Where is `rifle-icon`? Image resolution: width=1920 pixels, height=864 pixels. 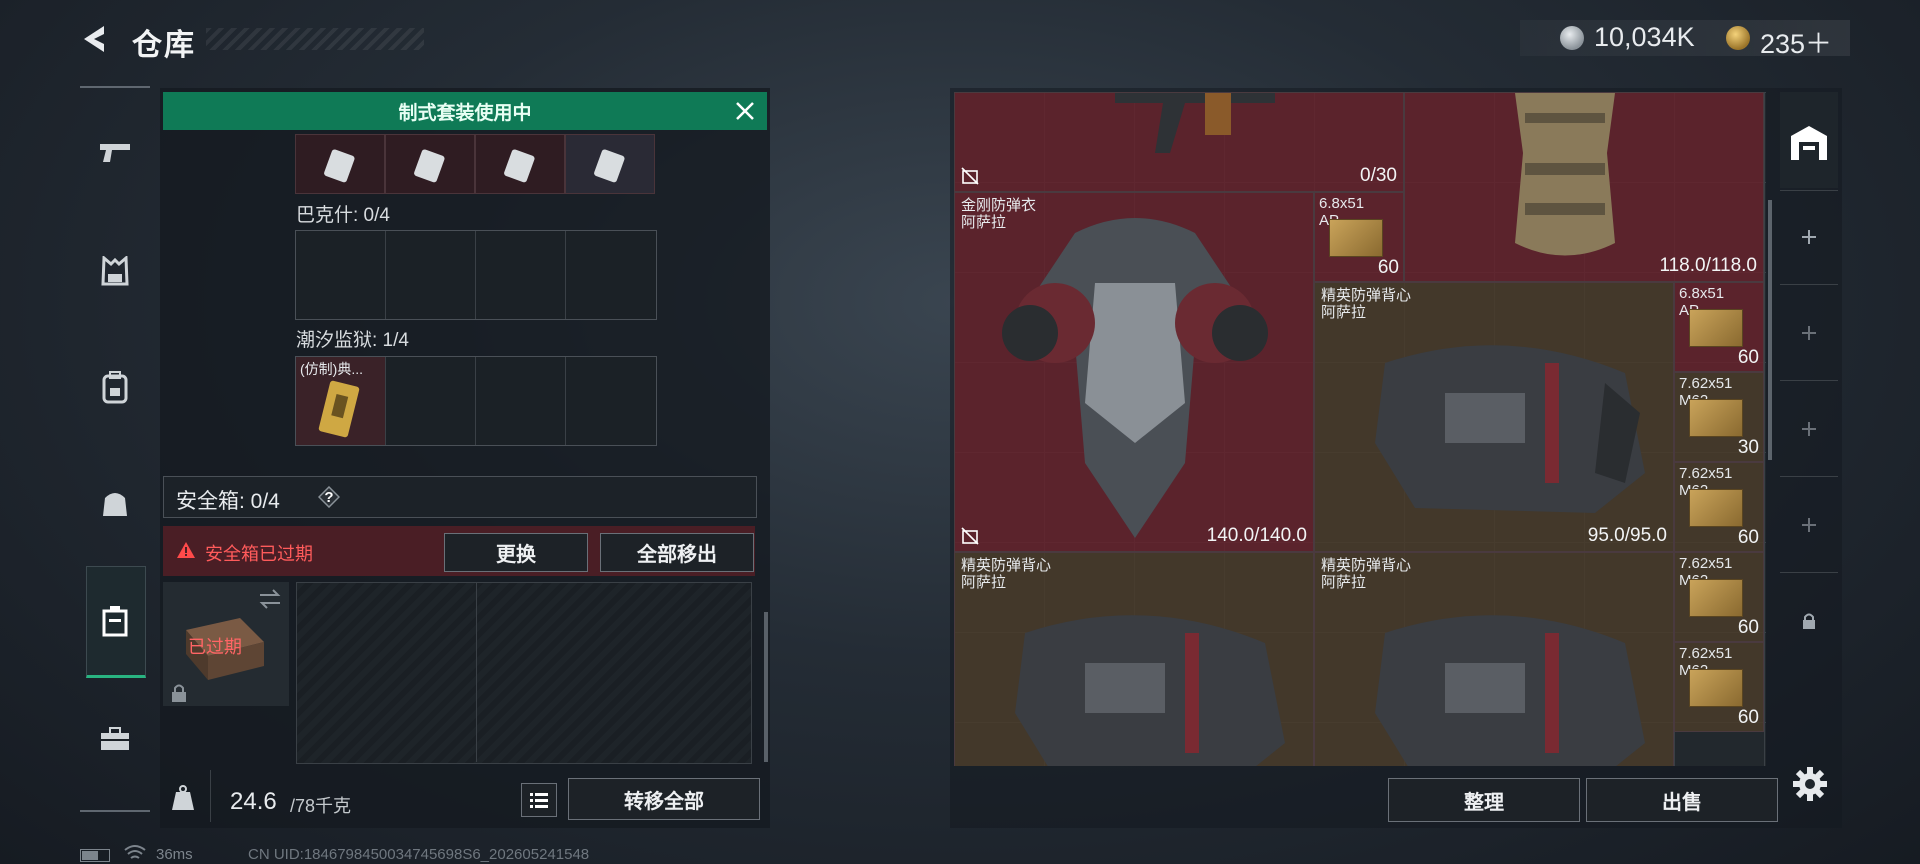
rifle-icon is located at coordinates (1195, 123).